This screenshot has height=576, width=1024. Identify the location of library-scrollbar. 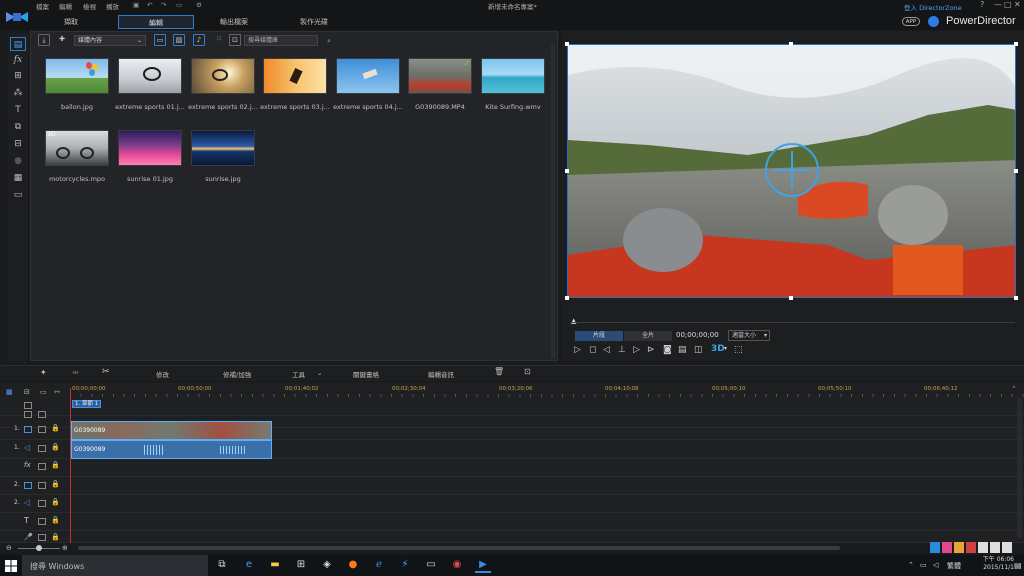
(553, 201).